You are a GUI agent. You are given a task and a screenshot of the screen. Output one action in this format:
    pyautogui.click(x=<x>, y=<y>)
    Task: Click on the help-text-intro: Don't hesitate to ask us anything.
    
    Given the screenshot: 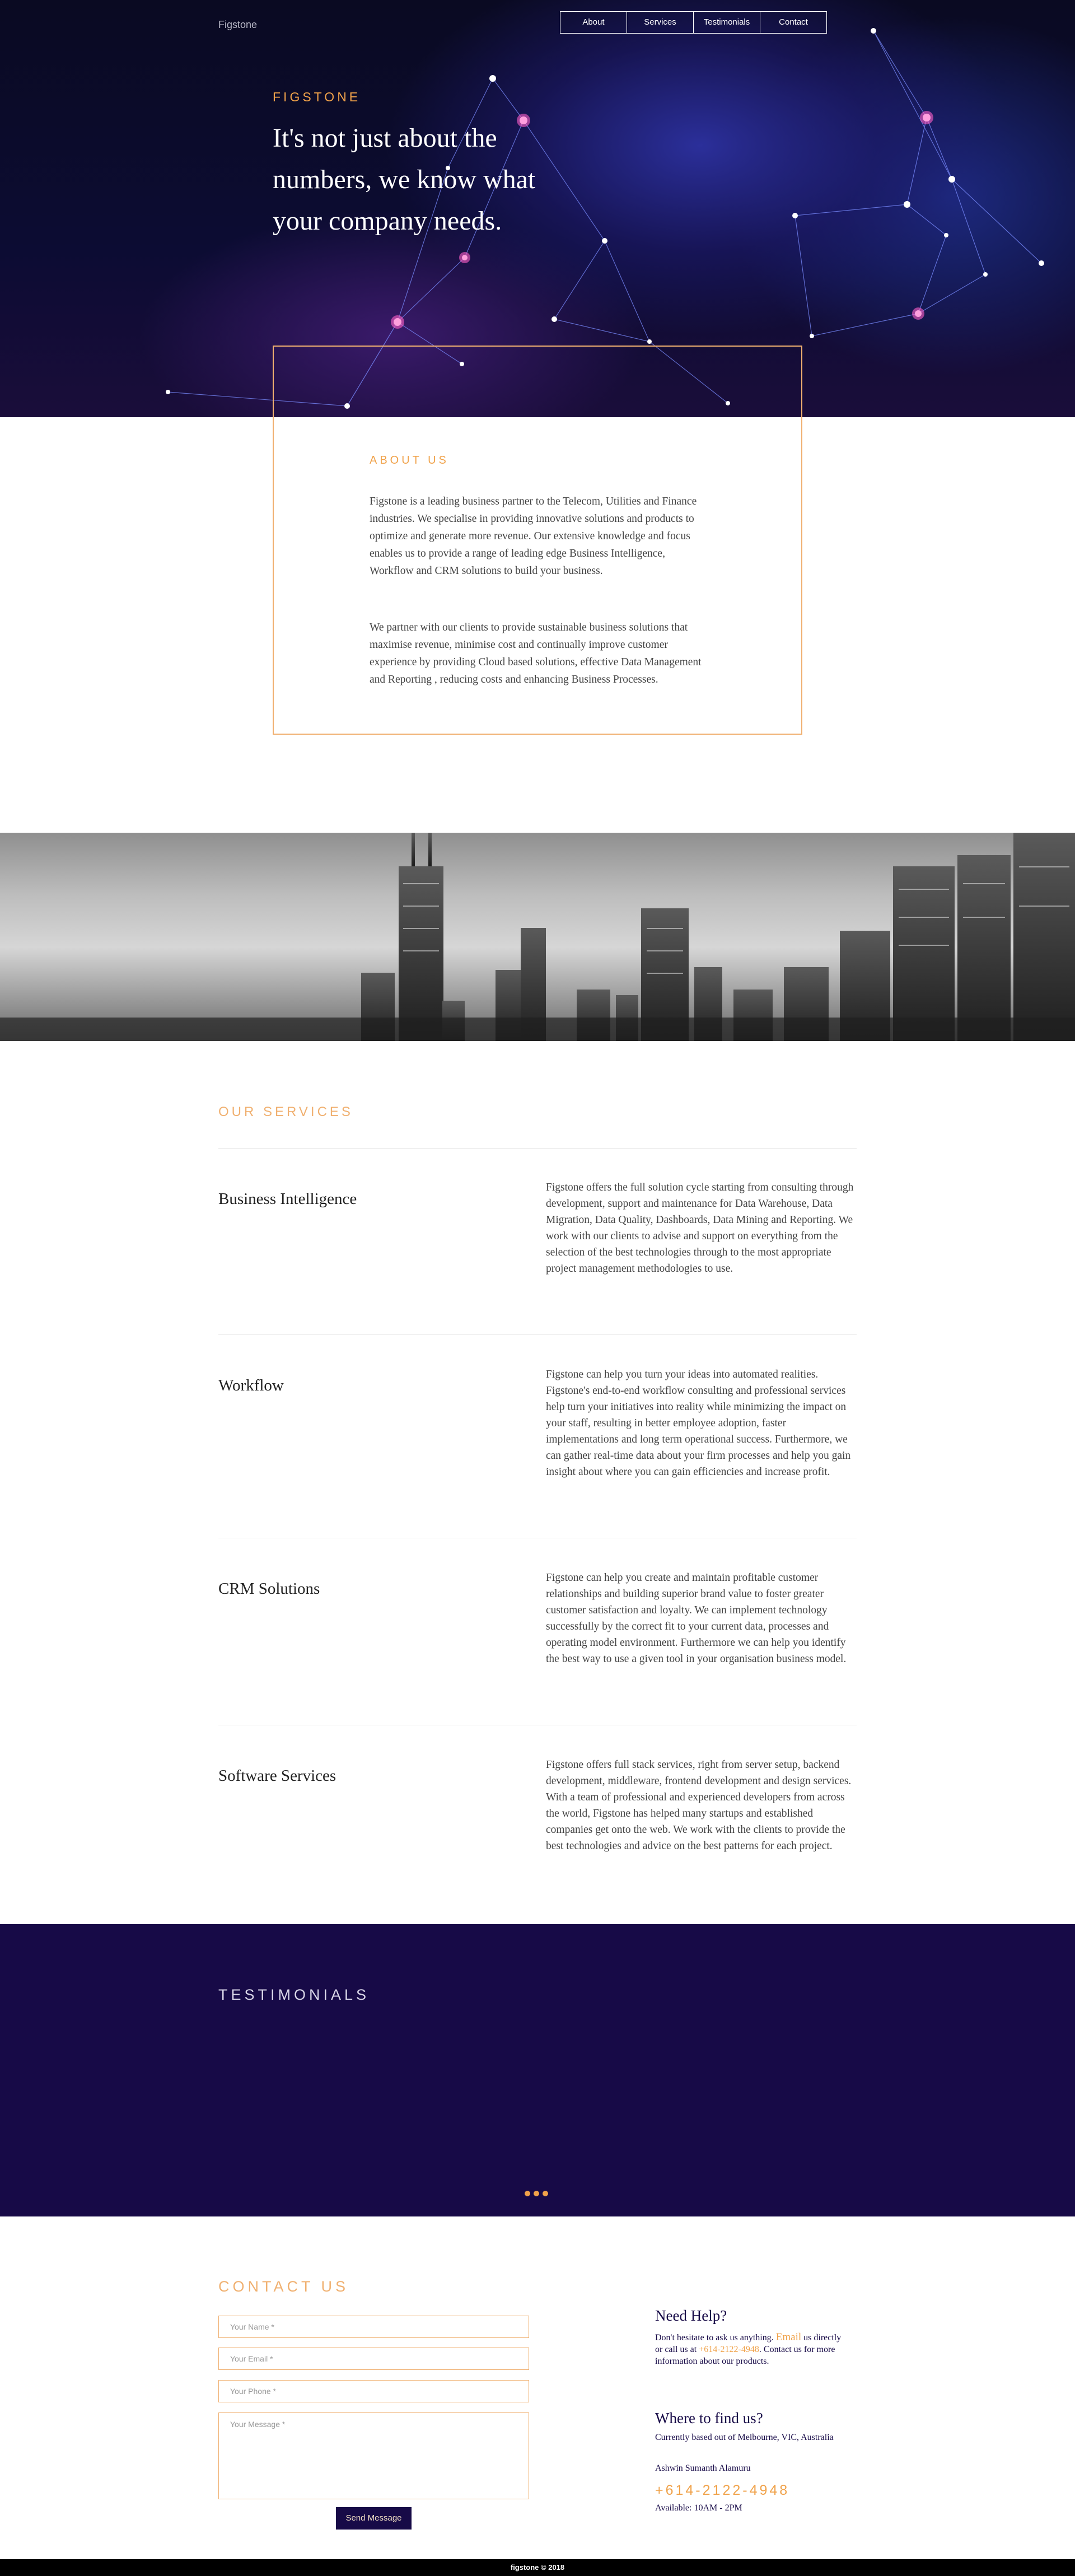 What is the action you would take?
    pyautogui.click(x=715, y=2338)
    